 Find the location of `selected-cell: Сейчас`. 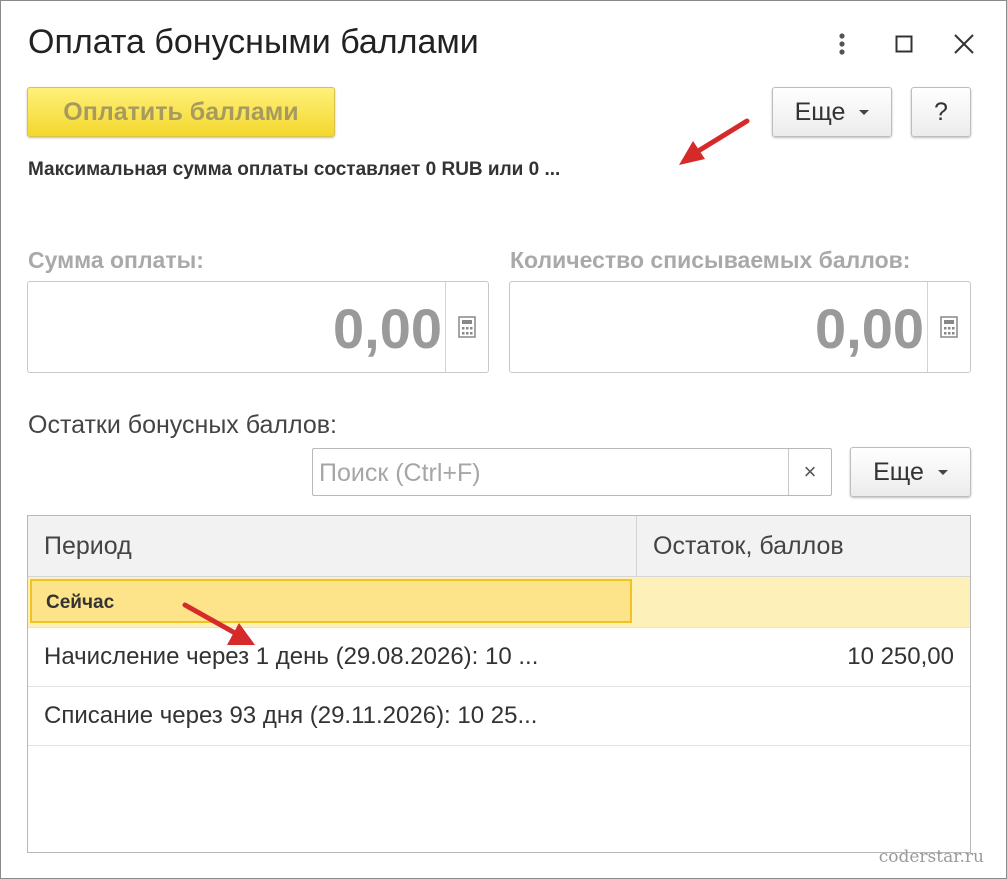

selected-cell: Сейчас is located at coordinates (331, 601).